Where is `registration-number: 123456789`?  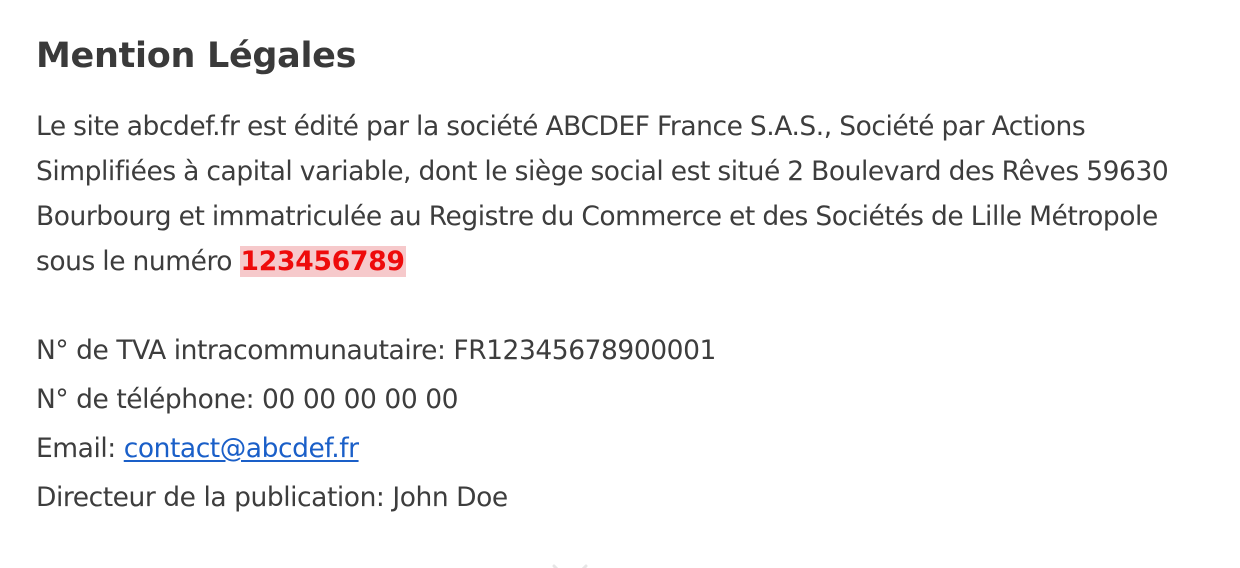 registration-number: 123456789 is located at coordinates (322, 261).